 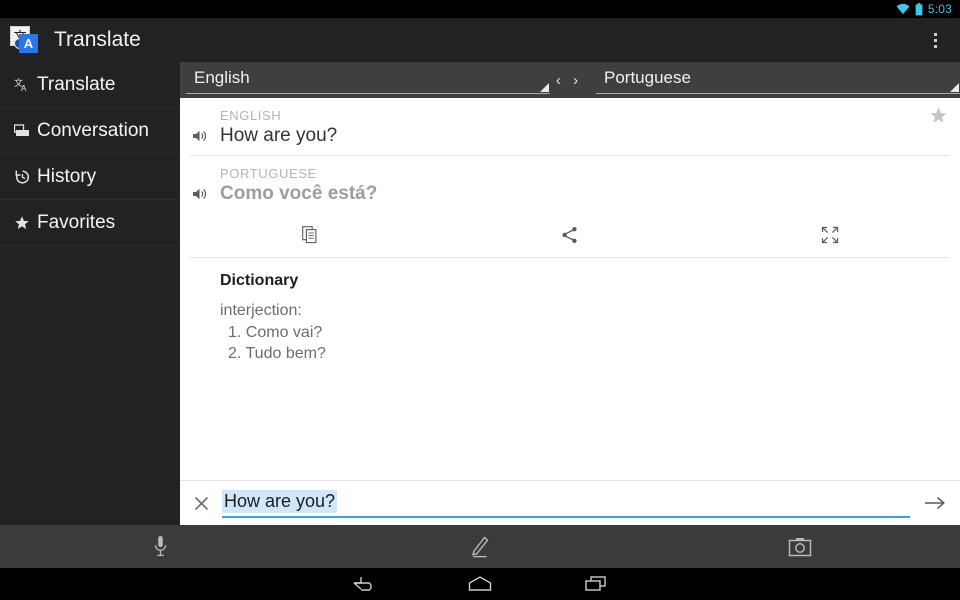 I want to click on swap-languages-icon: ‹ ›, so click(x=569, y=80).